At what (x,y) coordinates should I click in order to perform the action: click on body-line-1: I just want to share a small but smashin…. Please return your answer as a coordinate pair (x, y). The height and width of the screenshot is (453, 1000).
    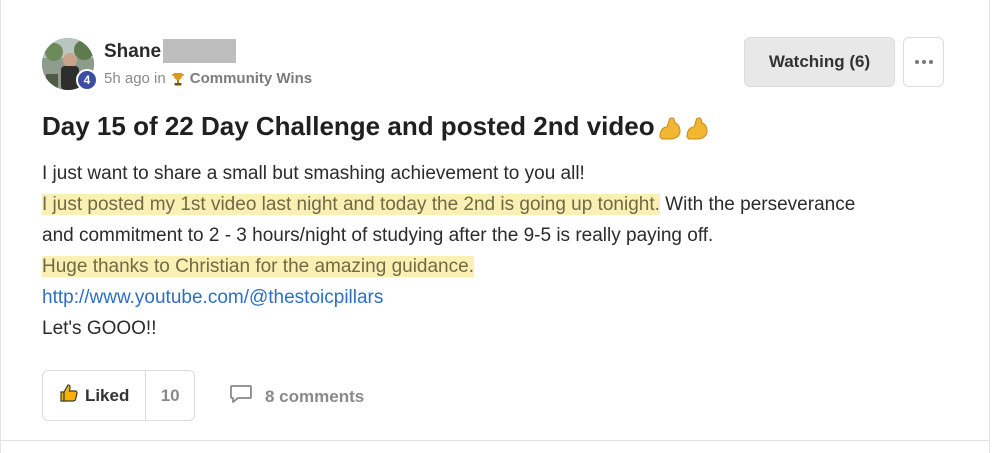
    Looking at the image, I should click on (313, 173).